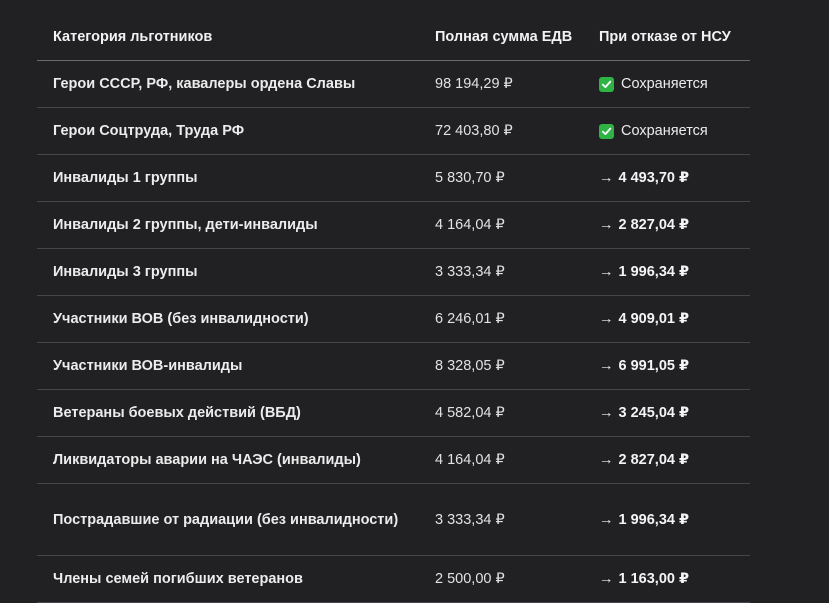 The image size is (829, 603). I want to click on row-category: Герои Соцтруда, Труда РФ, so click(149, 131).